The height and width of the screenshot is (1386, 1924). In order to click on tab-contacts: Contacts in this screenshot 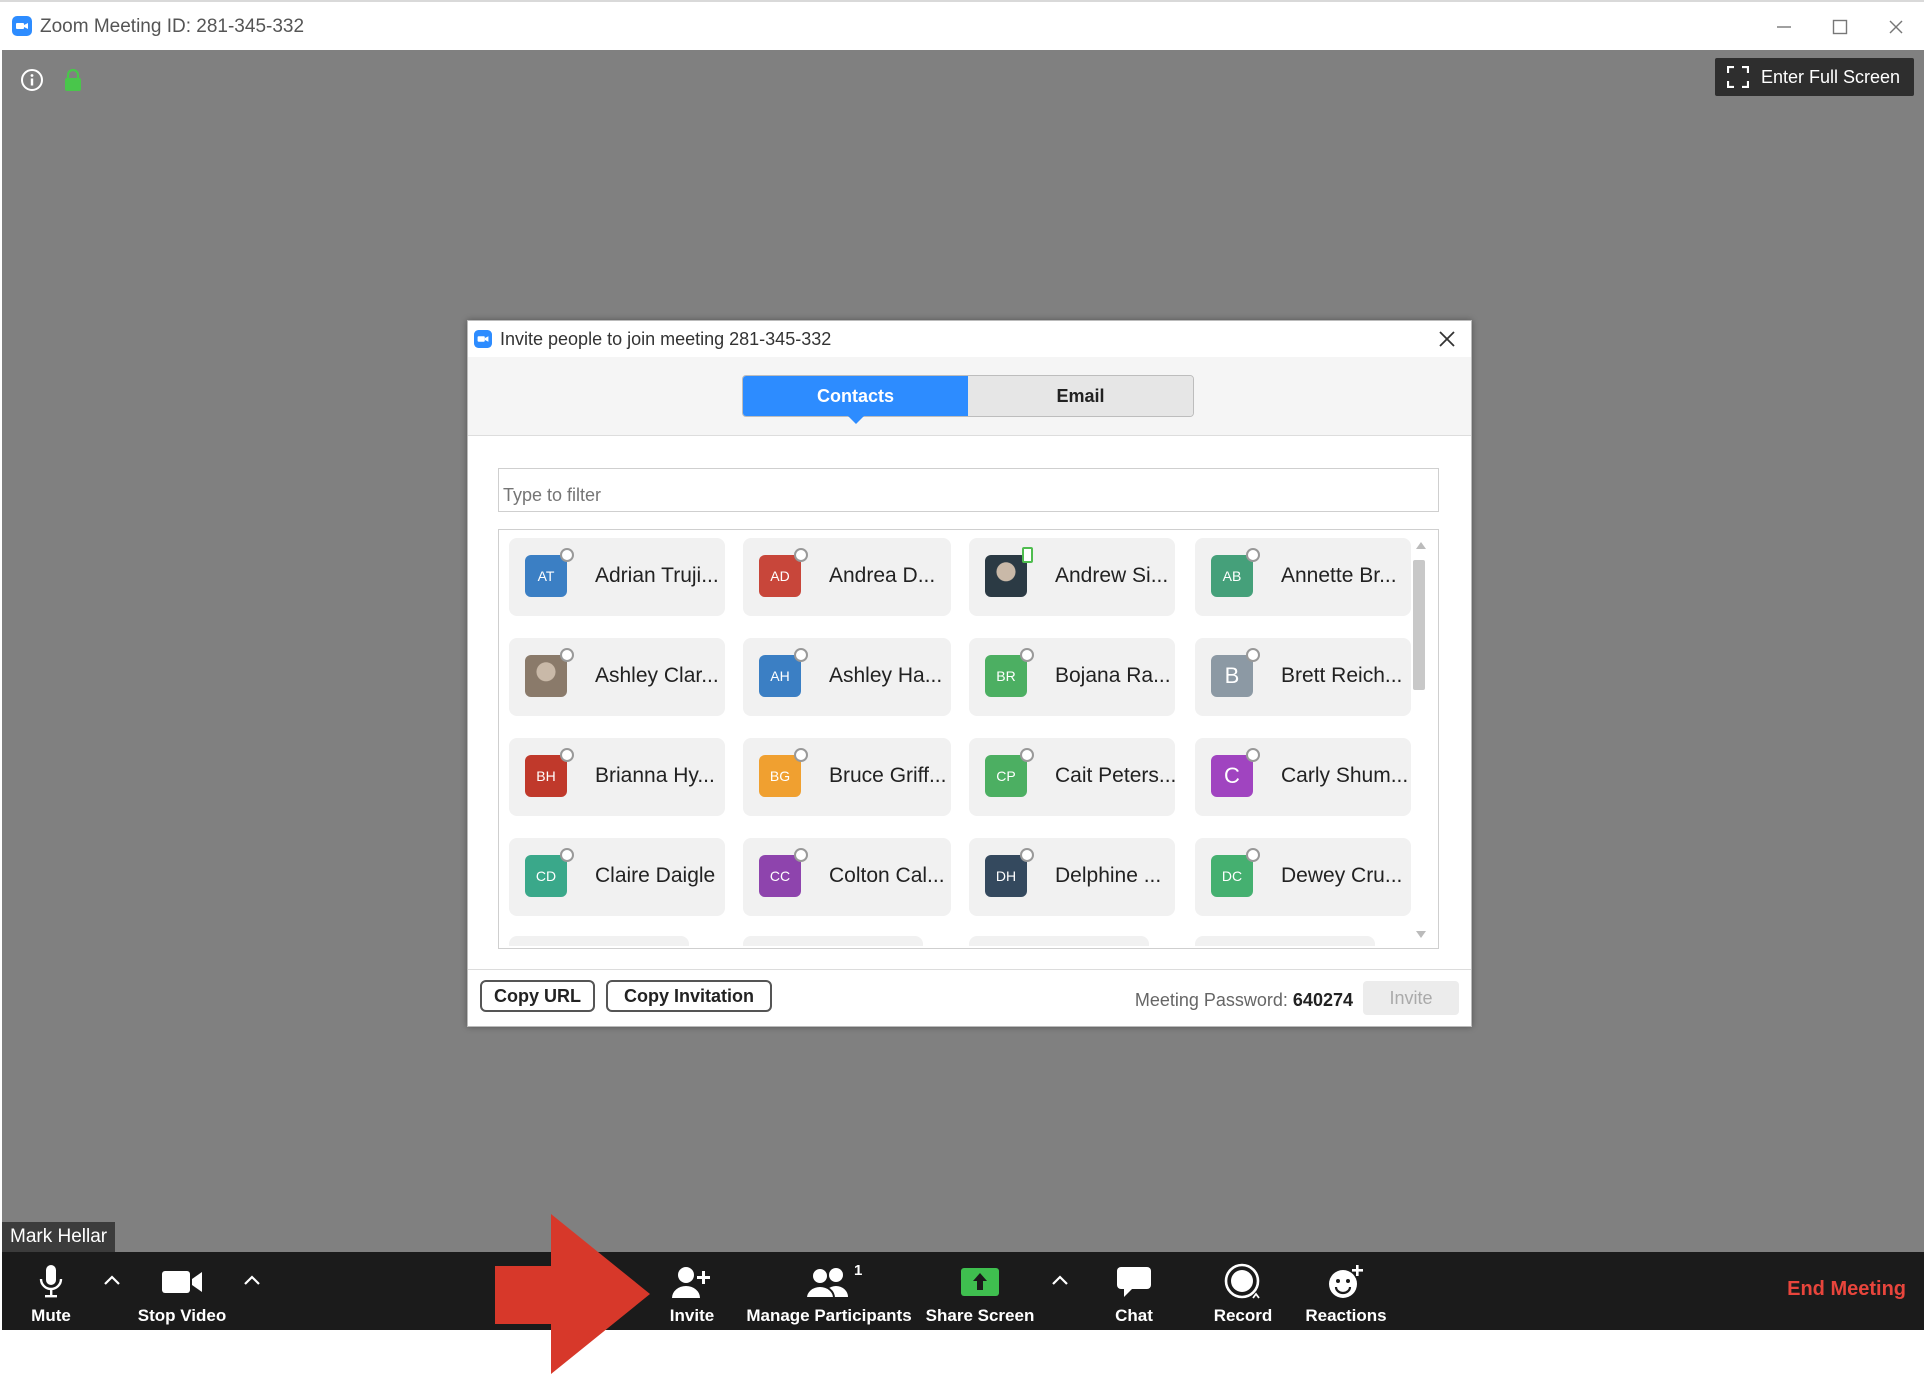, I will do `click(855, 400)`.